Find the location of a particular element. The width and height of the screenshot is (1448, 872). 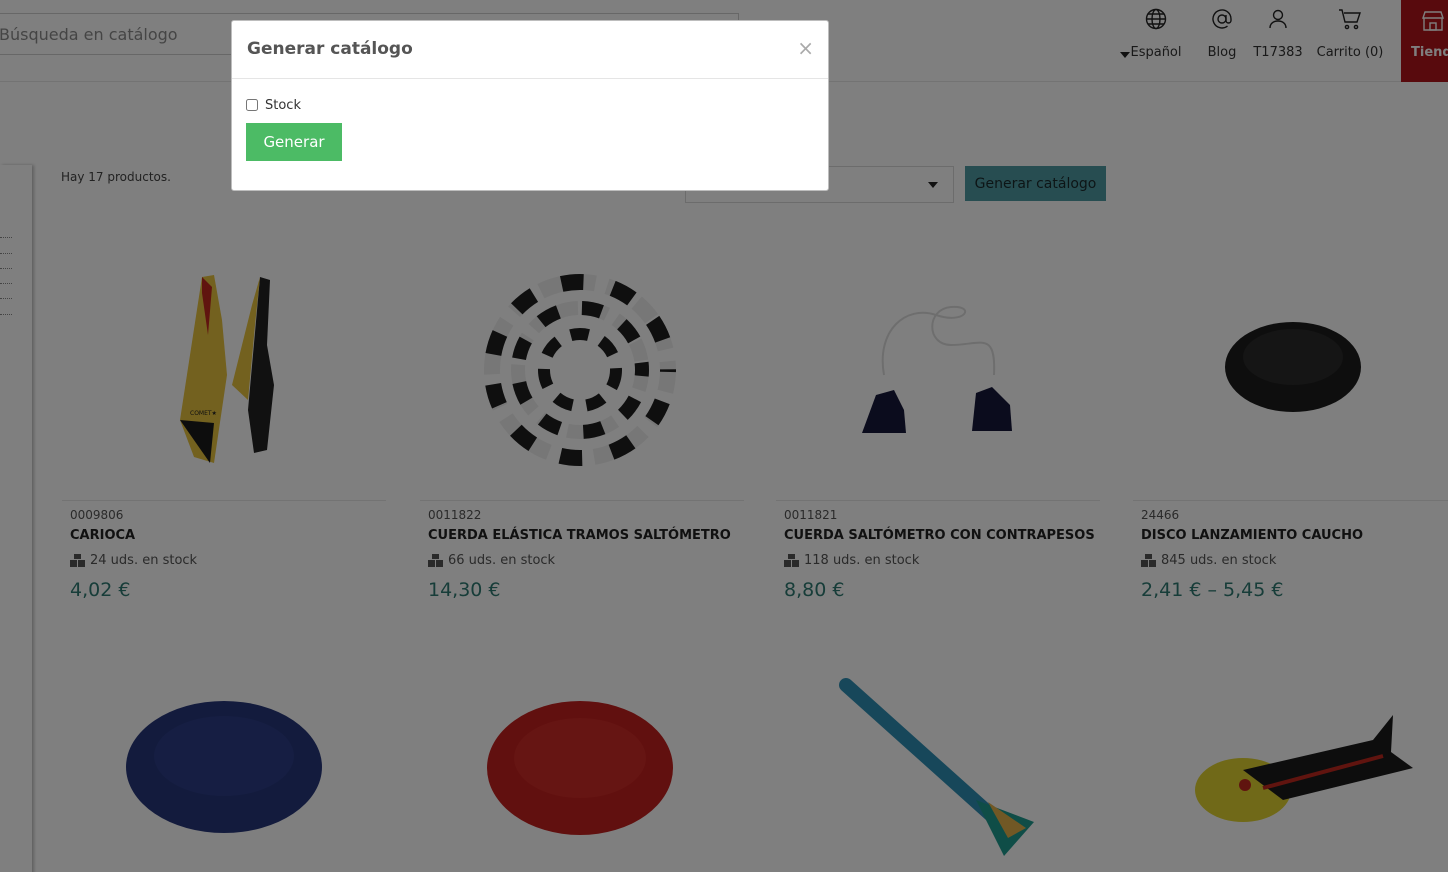

close-icon: × is located at coordinates (805, 48).